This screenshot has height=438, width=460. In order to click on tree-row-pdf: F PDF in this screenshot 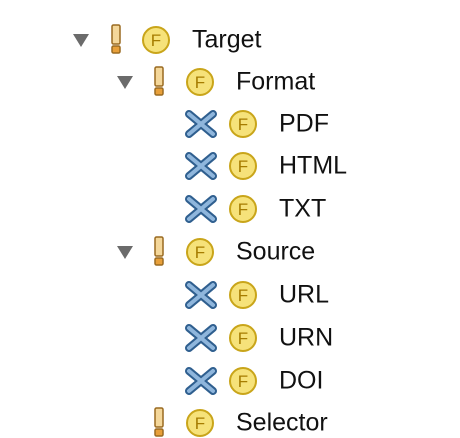, I will do `click(230, 124)`.